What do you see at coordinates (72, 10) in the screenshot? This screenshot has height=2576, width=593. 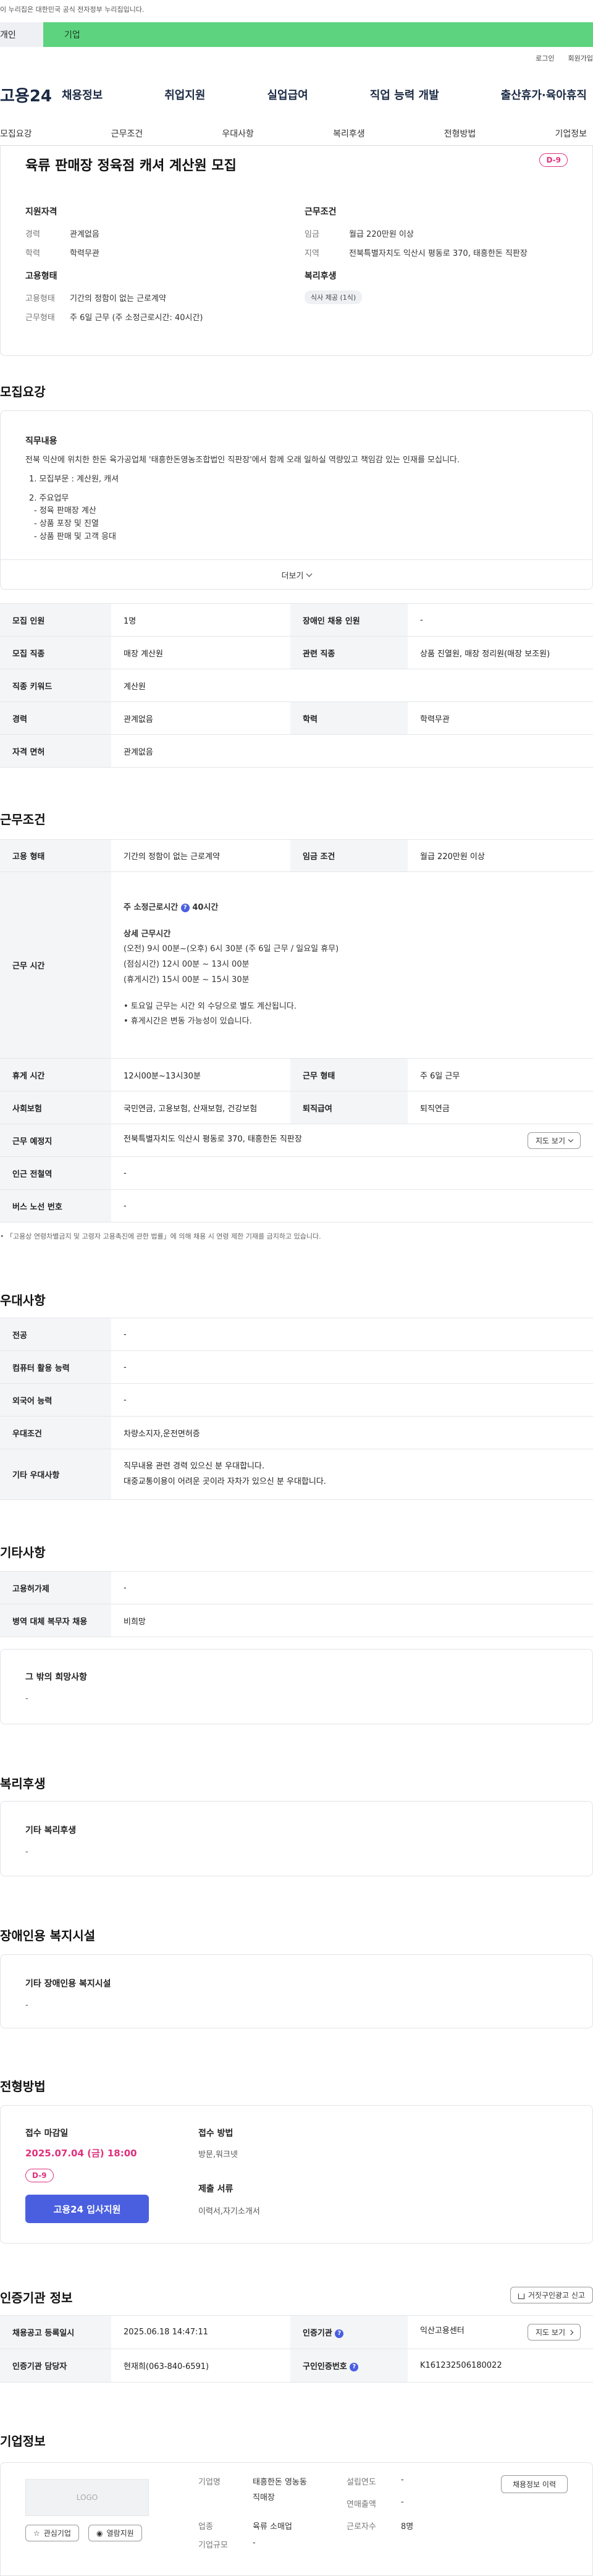 I see `gov-notice-text: 이 누리집은 대한민국 공식 전자정부 누리집입니다.` at bounding box center [72, 10].